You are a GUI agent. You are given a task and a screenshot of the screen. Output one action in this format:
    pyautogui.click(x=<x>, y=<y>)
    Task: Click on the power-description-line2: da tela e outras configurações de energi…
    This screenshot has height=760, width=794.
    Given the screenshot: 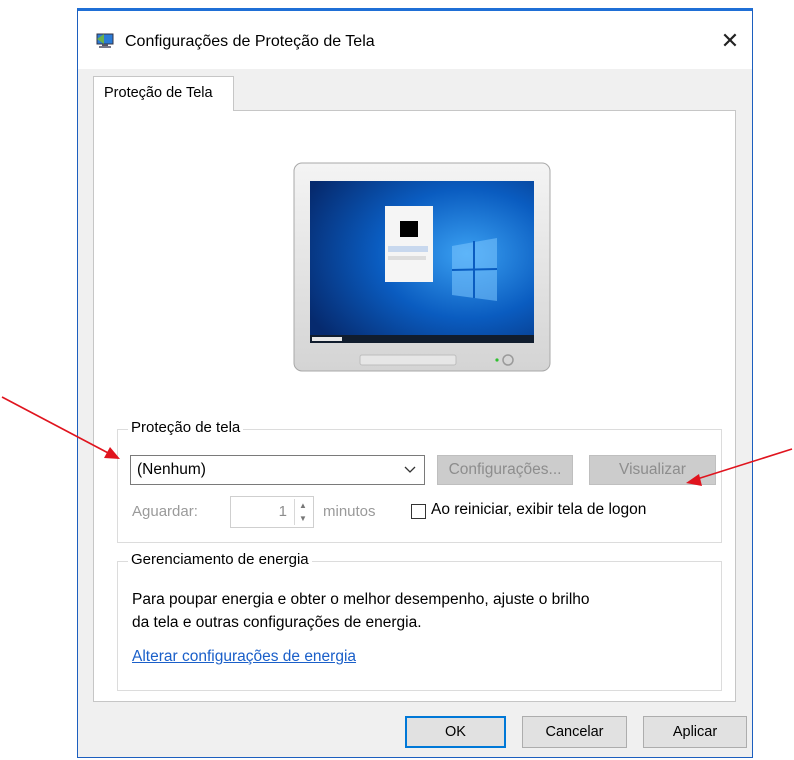 What is the action you would take?
    pyautogui.click(x=277, y=622)
    